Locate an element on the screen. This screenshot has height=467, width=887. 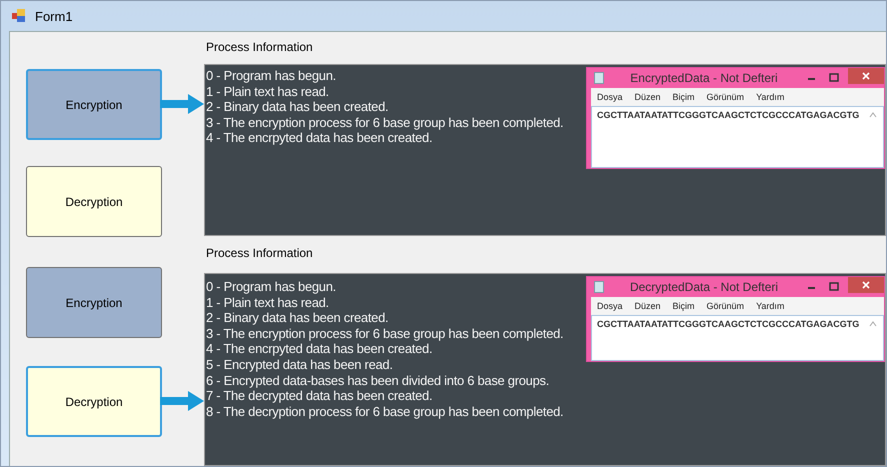
log-line: 6 - Encrypted data-bases has been divided into 6 base groups. is located at coordinates (378, 380).